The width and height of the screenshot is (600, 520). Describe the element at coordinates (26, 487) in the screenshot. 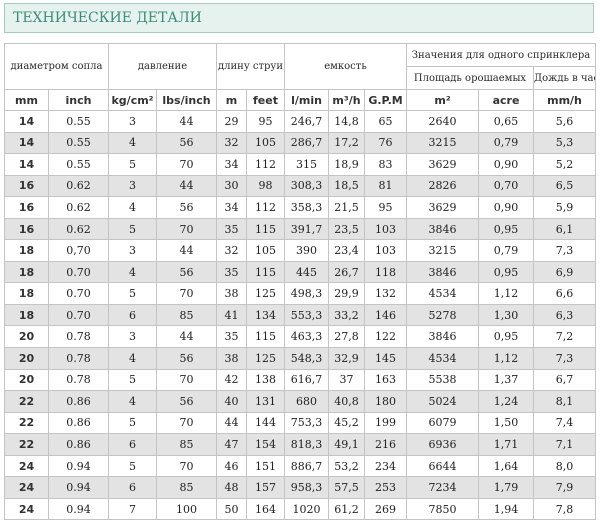

I see `table-cell: 24` at that location.